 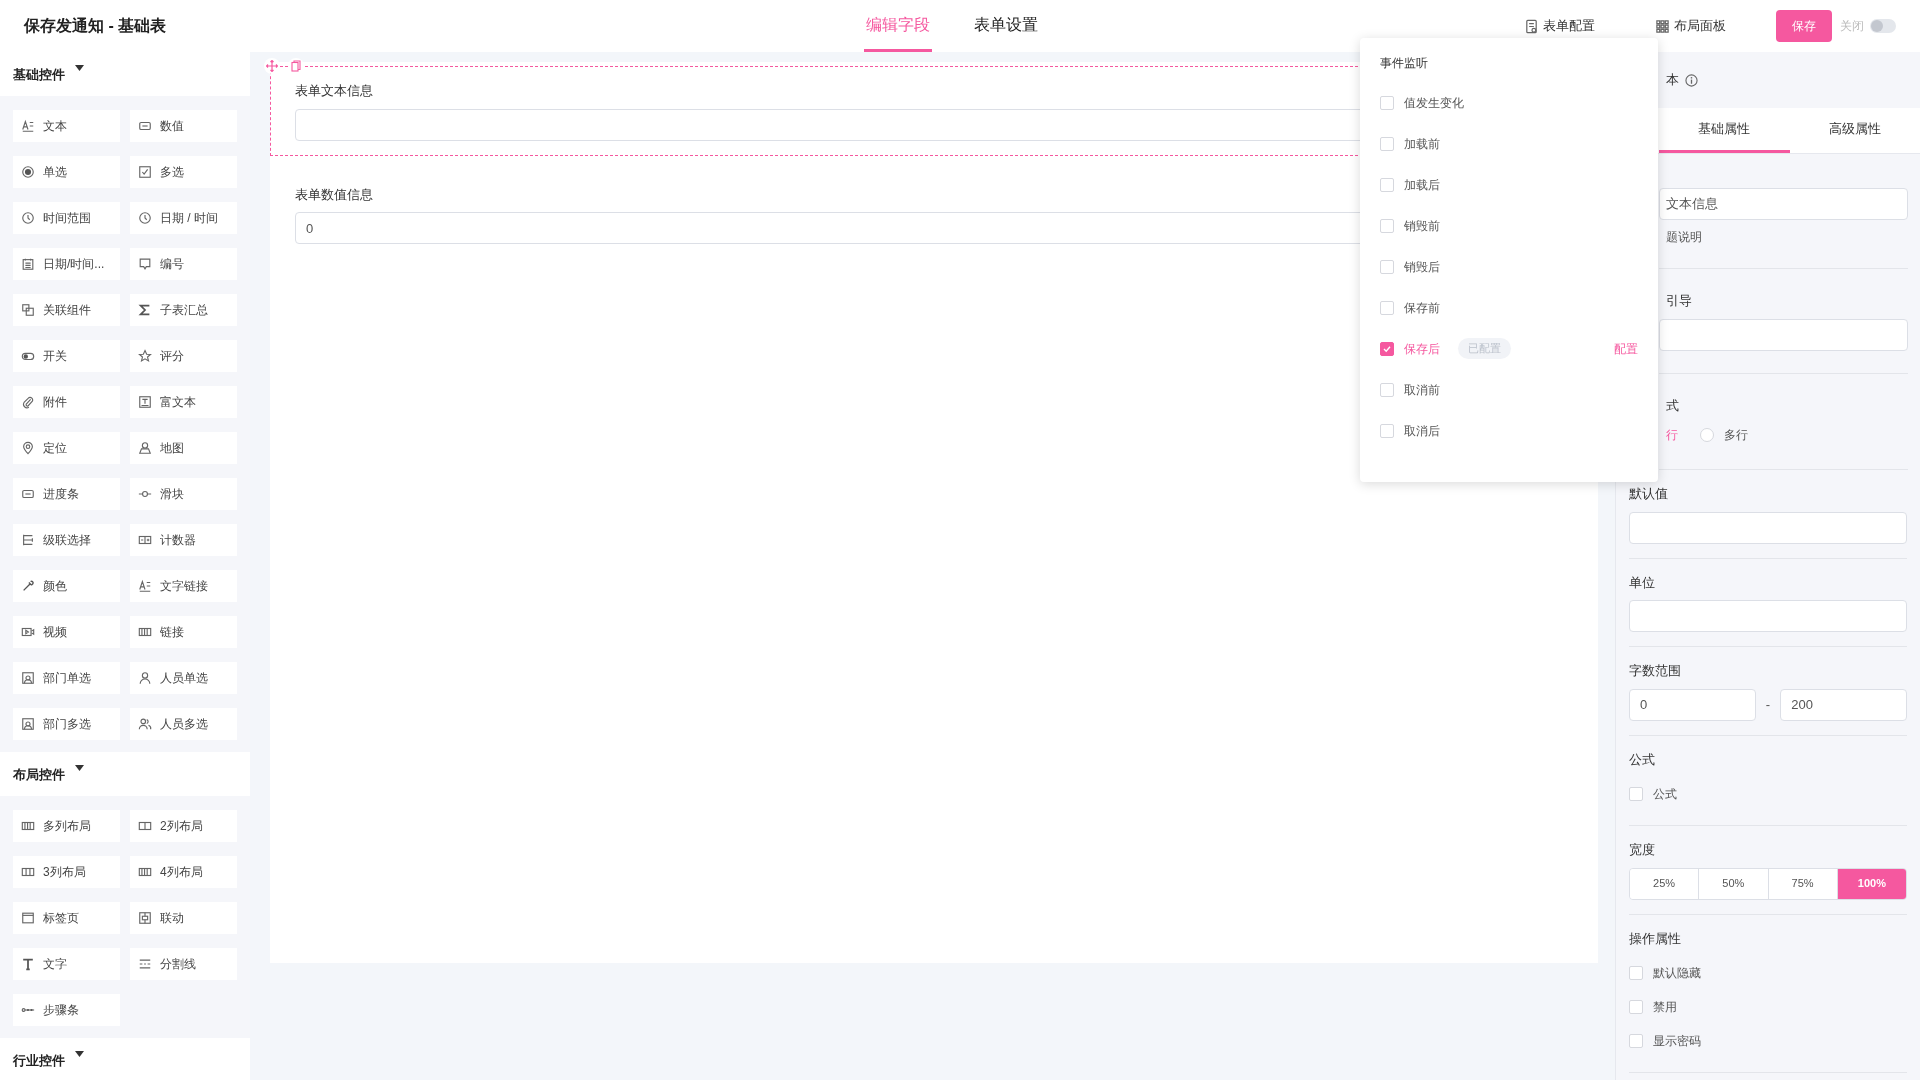 I want to click on linkage-icon, so click(x=145, y=918).